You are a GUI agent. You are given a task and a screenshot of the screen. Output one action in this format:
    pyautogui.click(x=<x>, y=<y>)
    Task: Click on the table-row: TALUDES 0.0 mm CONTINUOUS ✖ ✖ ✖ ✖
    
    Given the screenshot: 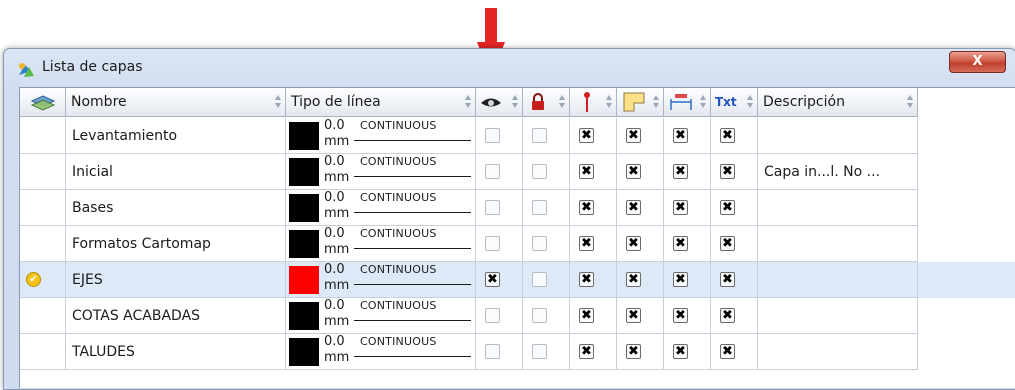 What is the action you would take?
    pyautogui.click(x=517, y=352)
    